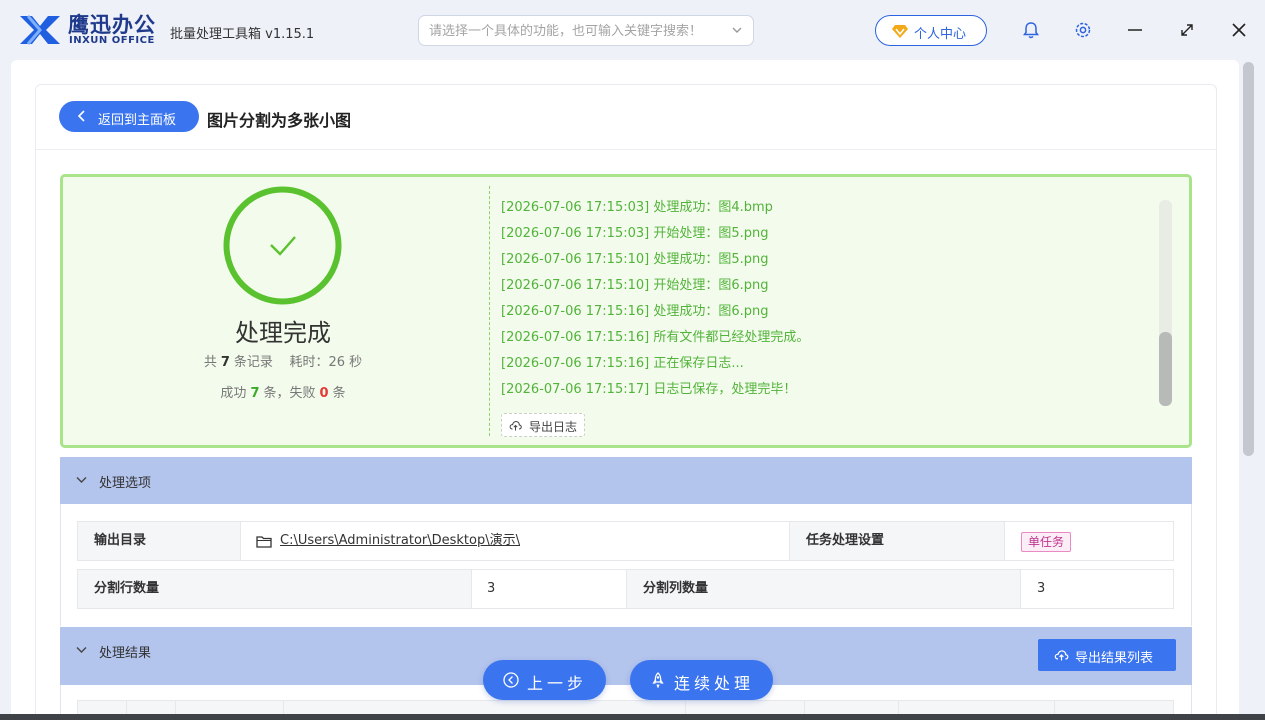 The width and height of the screenshot is (1265, 720). Describe the element at coordinates (637, 207) in the screenshot. I see `log-line: [2026-07-06 17:15:03] 处理成功：图4.bmp` at that location.